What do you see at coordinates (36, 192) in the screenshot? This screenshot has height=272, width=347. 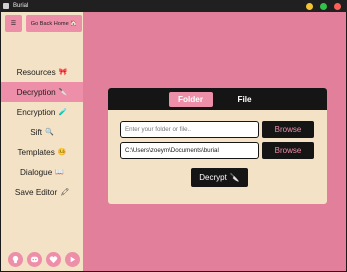 I see `sidebar-item-label: Save Editor` at bounding box center [36, 192].